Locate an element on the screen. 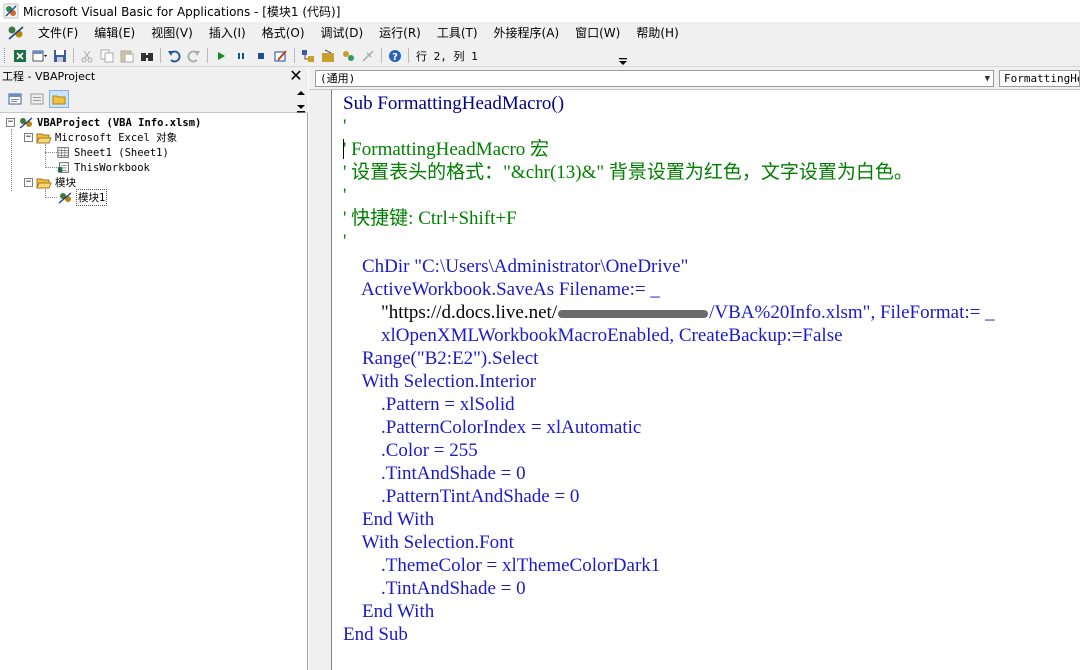 This screenshot has height=670, width=1080. code-line-18: .PatternTintAndShade = 0 is located at coordinates (461, 496).